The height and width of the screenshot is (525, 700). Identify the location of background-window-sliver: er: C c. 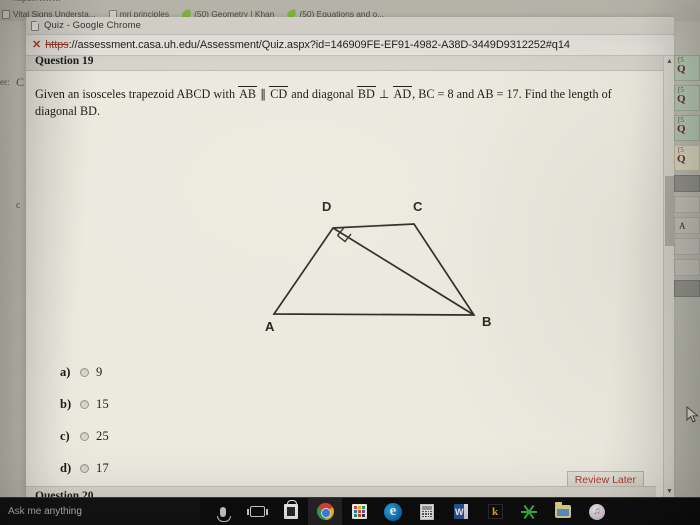
(13, 145).